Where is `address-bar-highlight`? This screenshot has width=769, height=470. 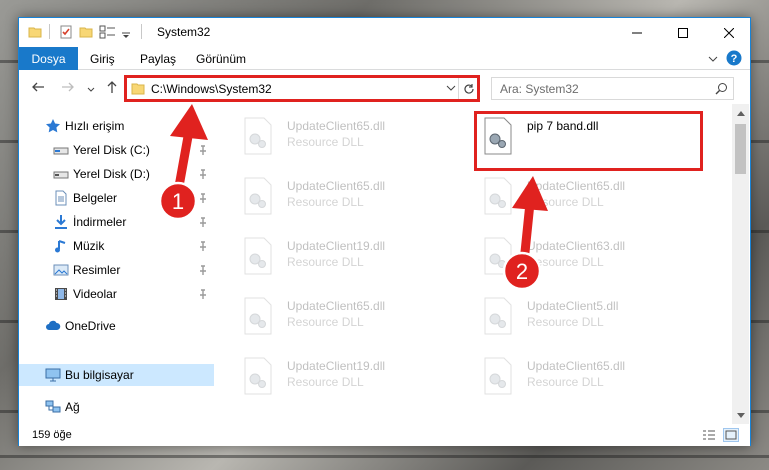
address-bar-highlight is located at coordinates (302, 88).